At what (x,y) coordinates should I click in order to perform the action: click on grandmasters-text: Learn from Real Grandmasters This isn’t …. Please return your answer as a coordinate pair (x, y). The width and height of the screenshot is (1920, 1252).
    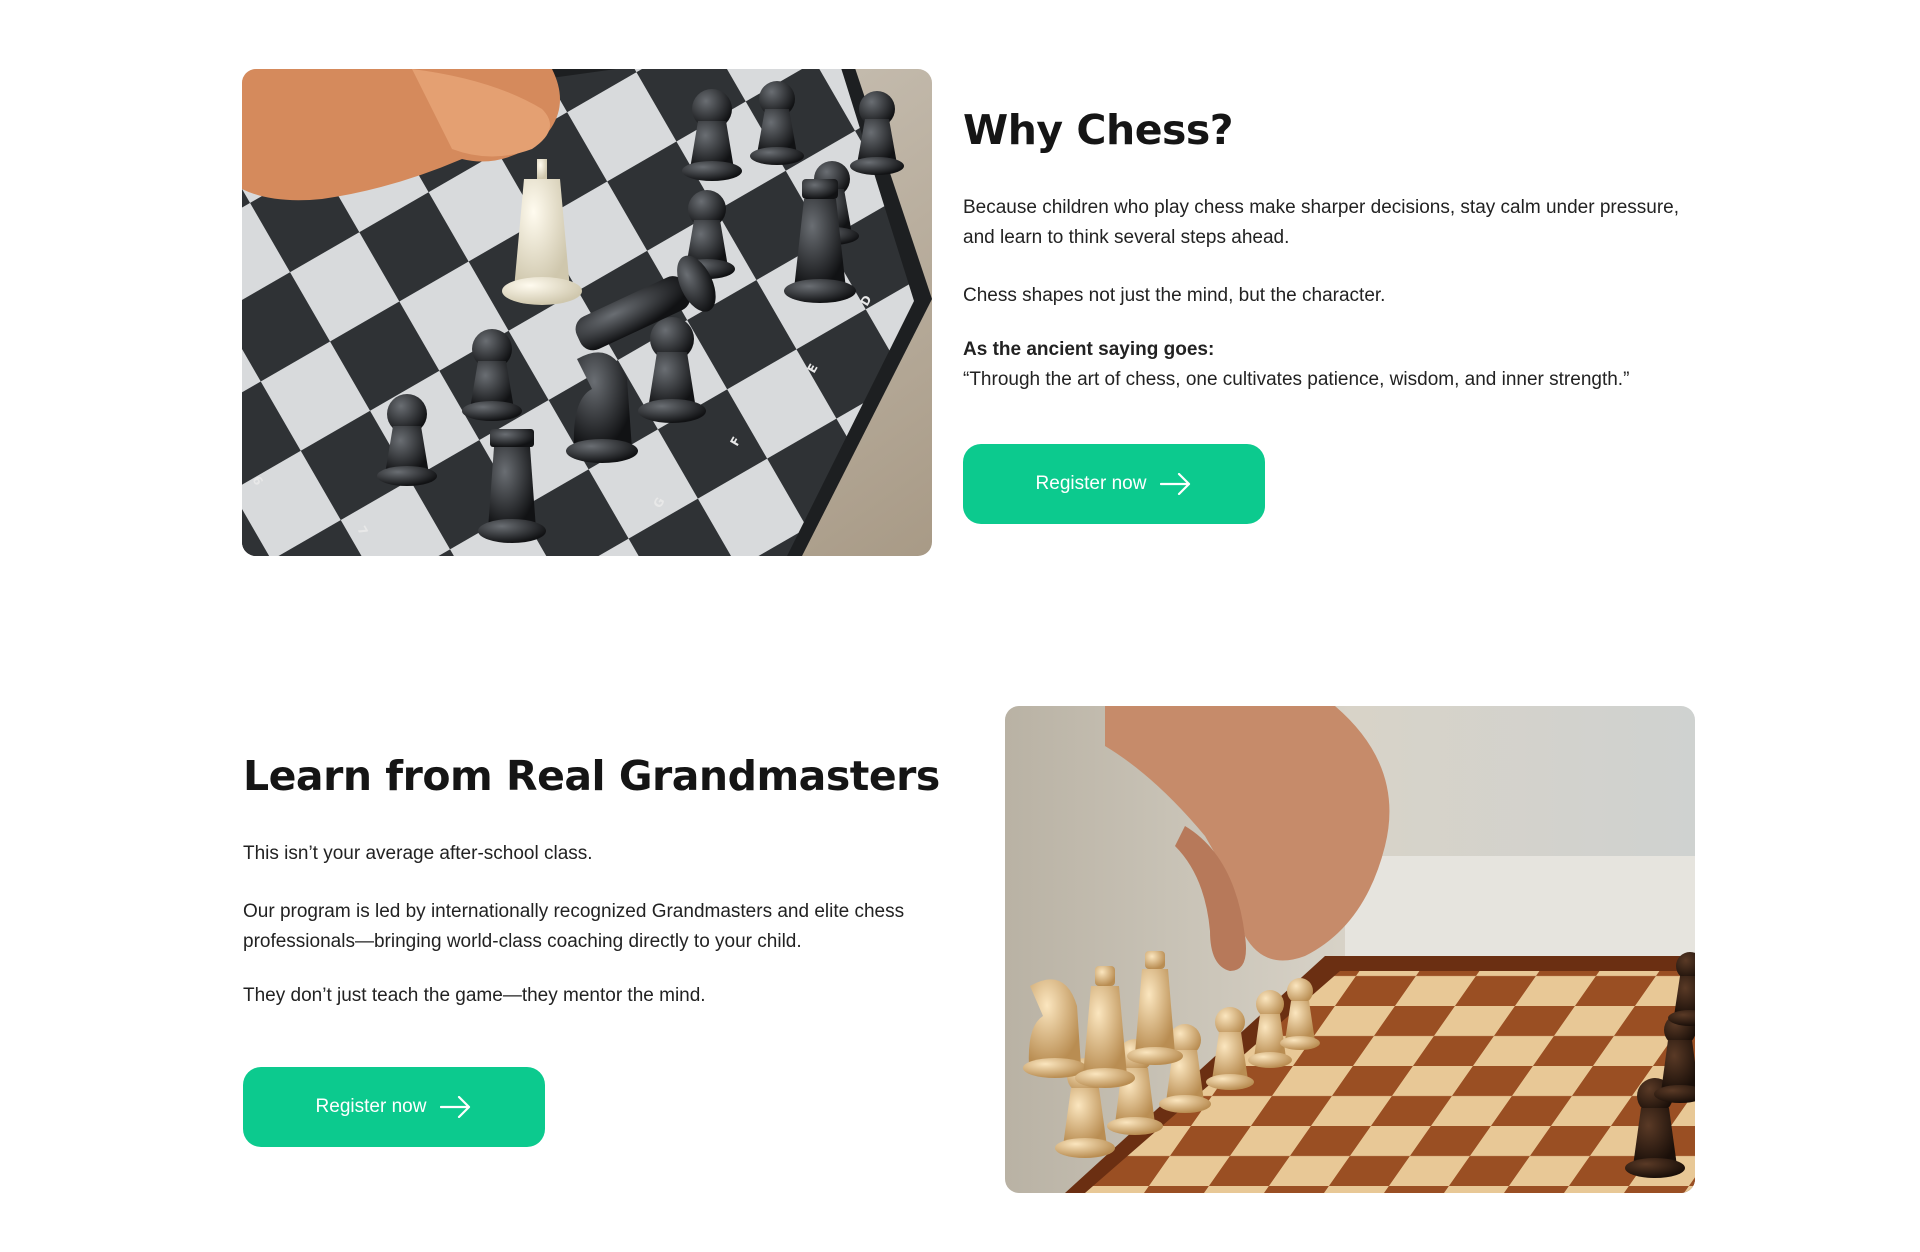
    Looking at the image, I should click on (613, 881).